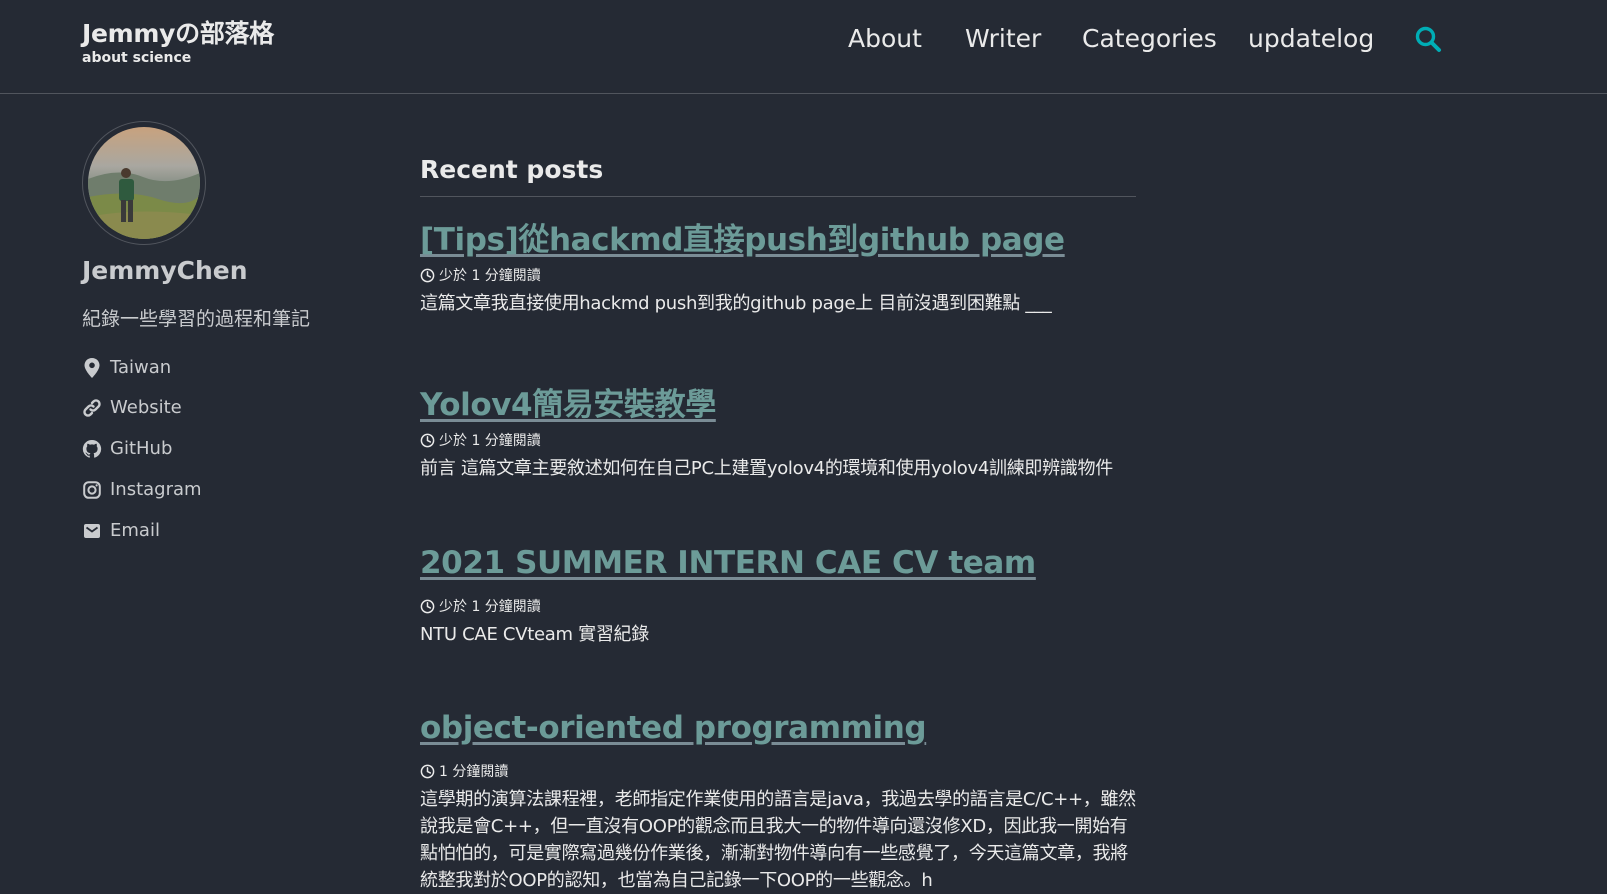 This screenshot has height=894, width=1607. What do you see at coordinates (1311, 38) in the screenshot?
I see `nav-updatelog: updatelog` at bounding box center [1311, 38].